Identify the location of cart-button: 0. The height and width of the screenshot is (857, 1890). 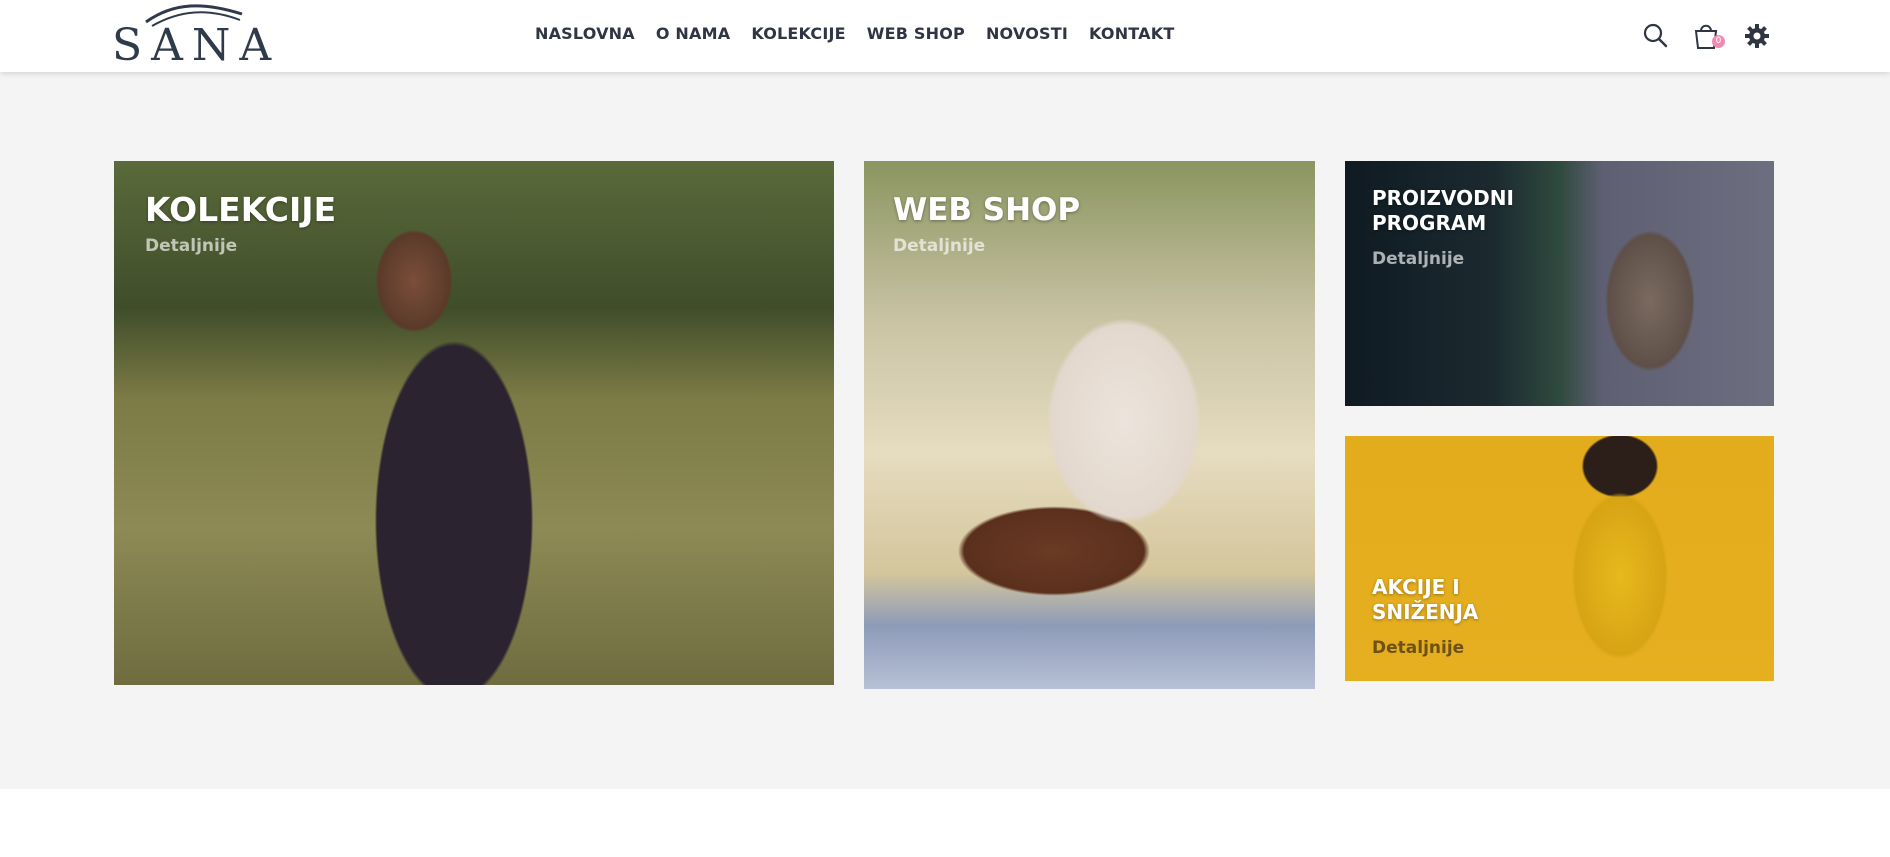
(1707, 36).